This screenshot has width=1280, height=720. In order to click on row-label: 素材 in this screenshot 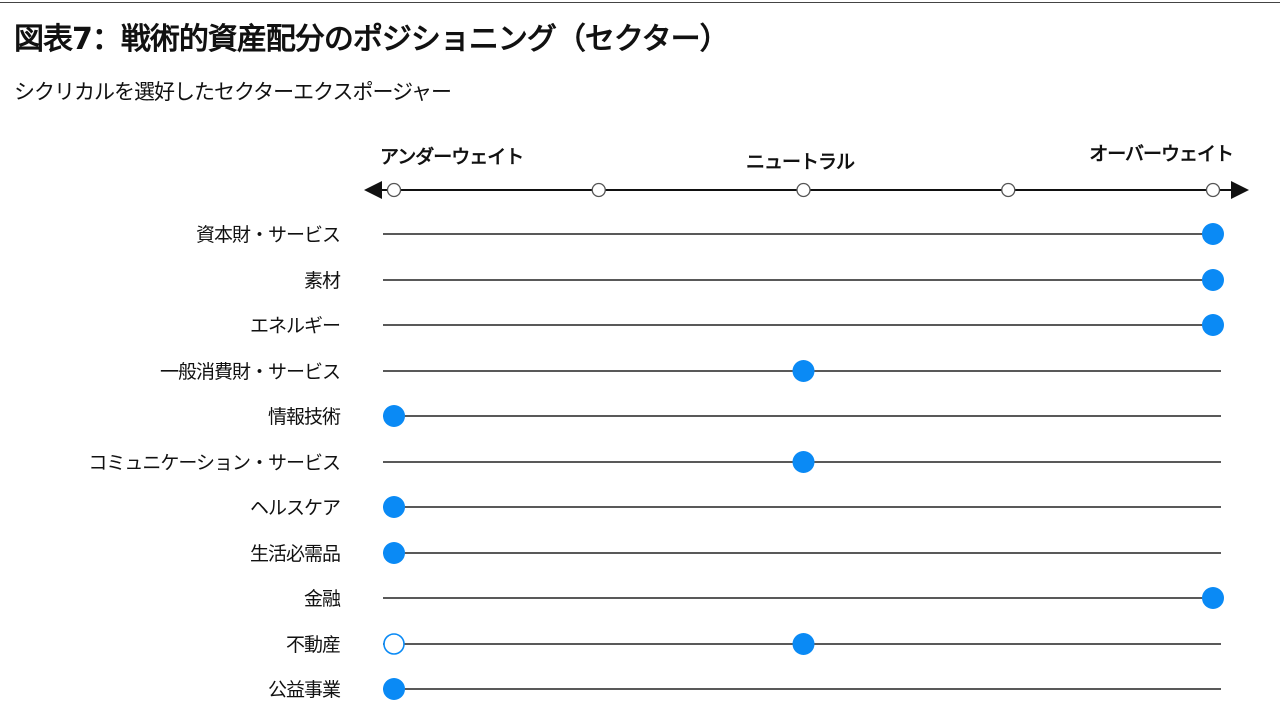, I will do `click(322, 281)`.